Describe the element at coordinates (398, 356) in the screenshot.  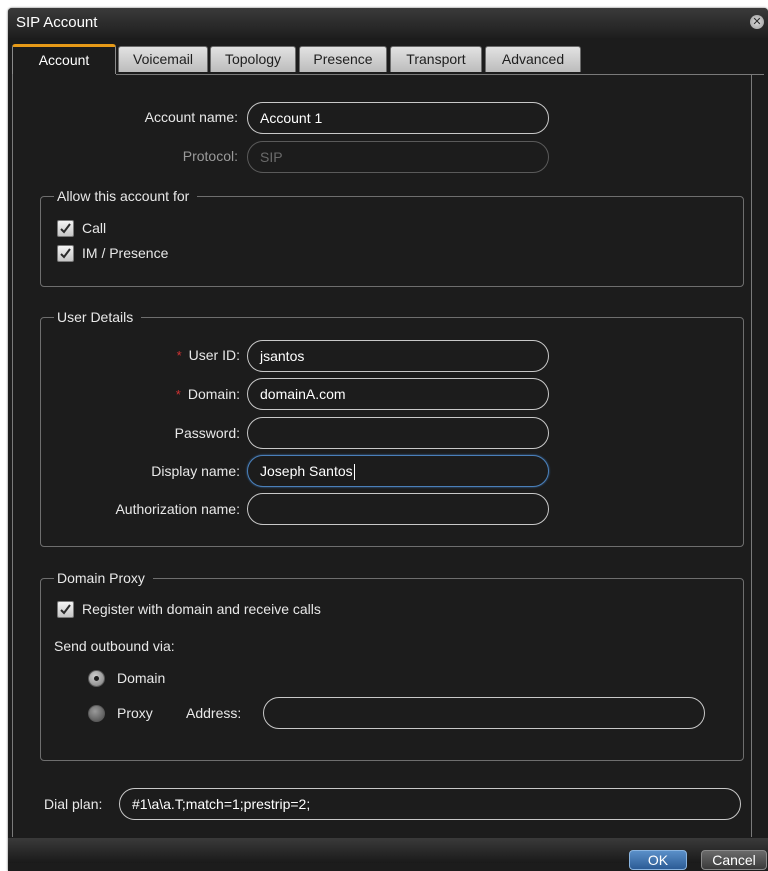
I see `user-id-input: jsantos` at that location.